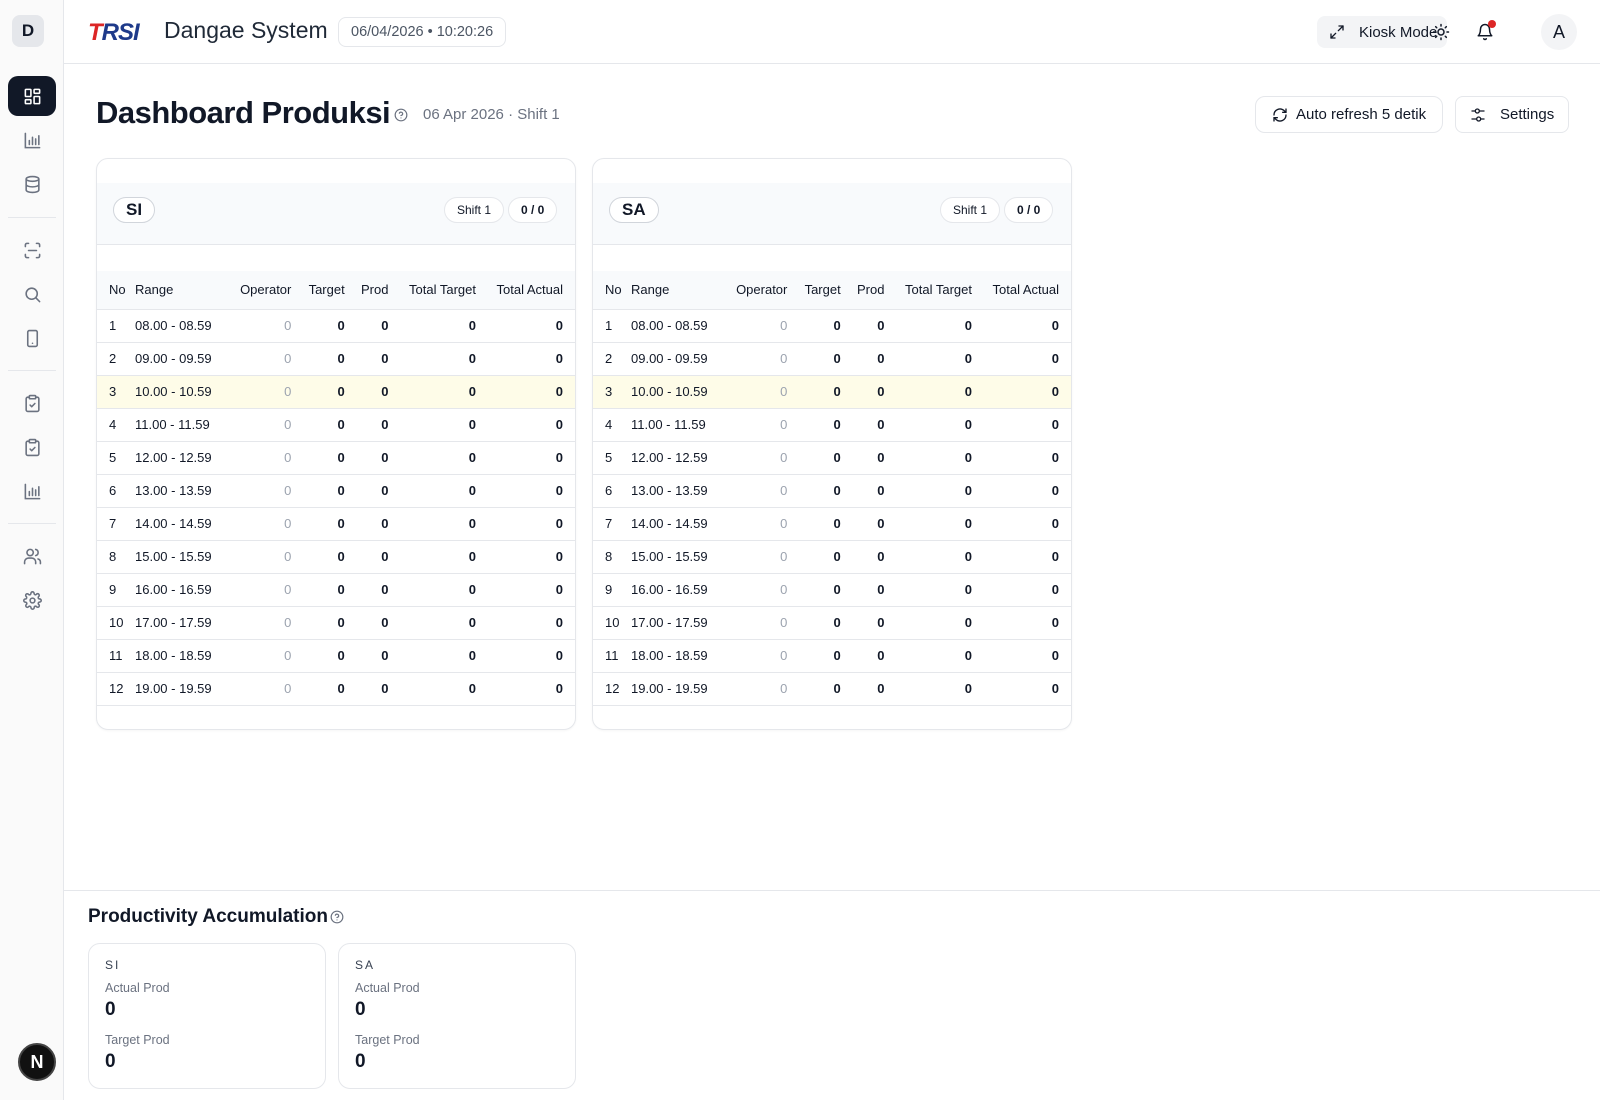  Describe the element at coordinates (246, 30) in the screenshot. I see `app-title: Dangae System` at that location.